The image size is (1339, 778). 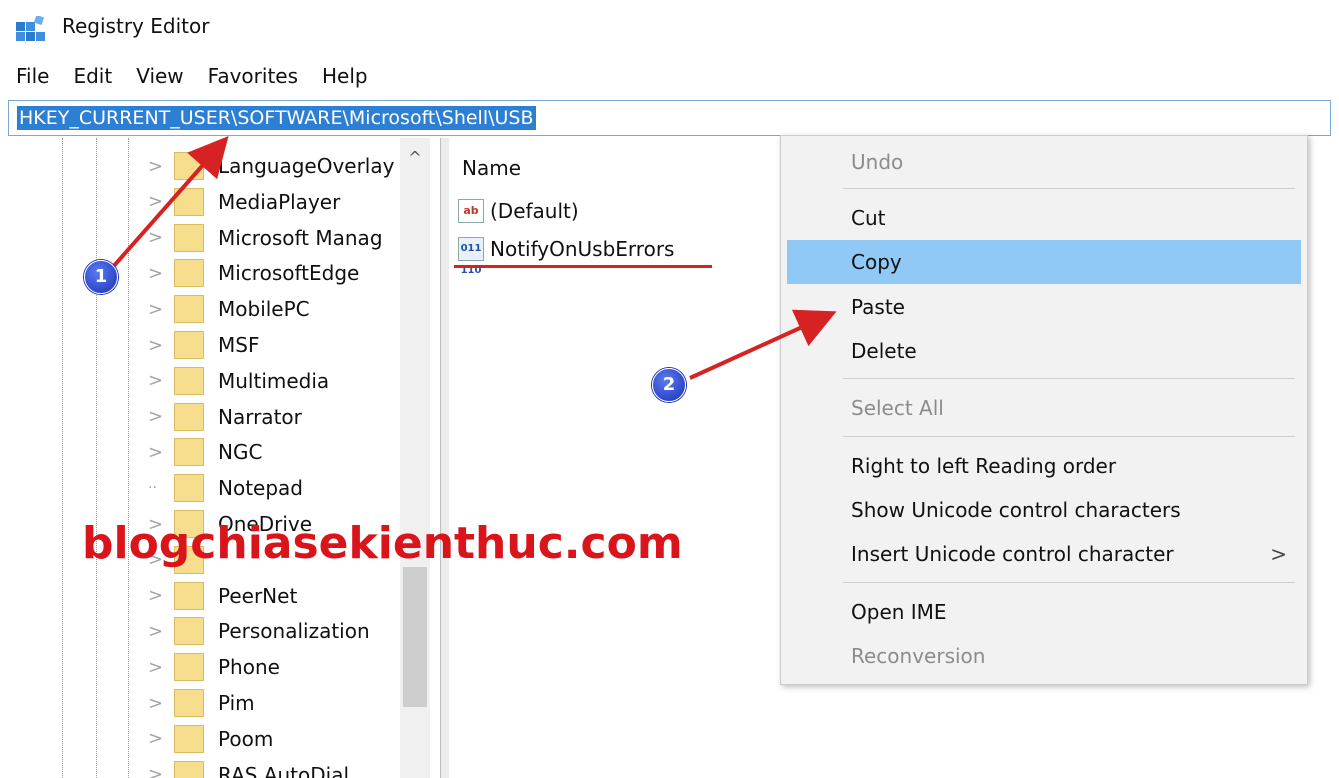 What do you see at coordinates (878, 307) in the screenshot?
I see `menu-item-label: Paste` at bounding box center [878, 307].